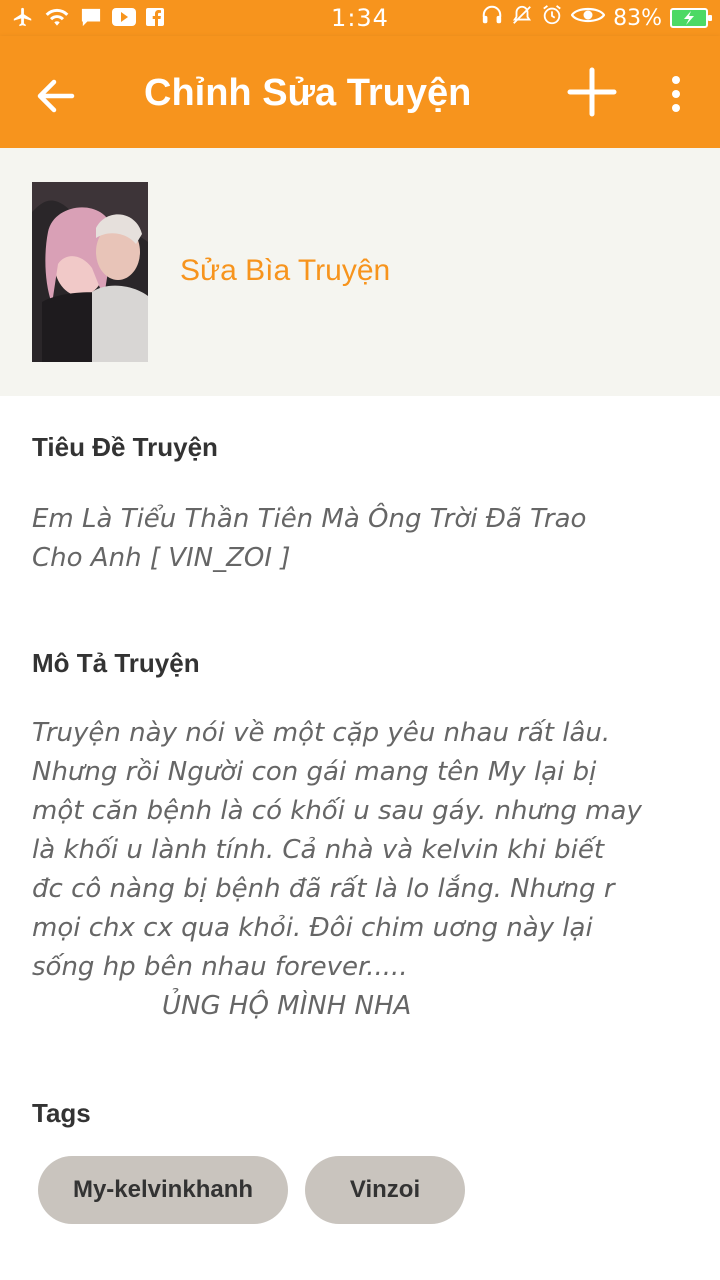 This screenshot has height=1280, width=720. Describe the element at coordinates (308, 93) in the screenshot. I see `page-title: Chỉnh Sửa Truyện` at that location.